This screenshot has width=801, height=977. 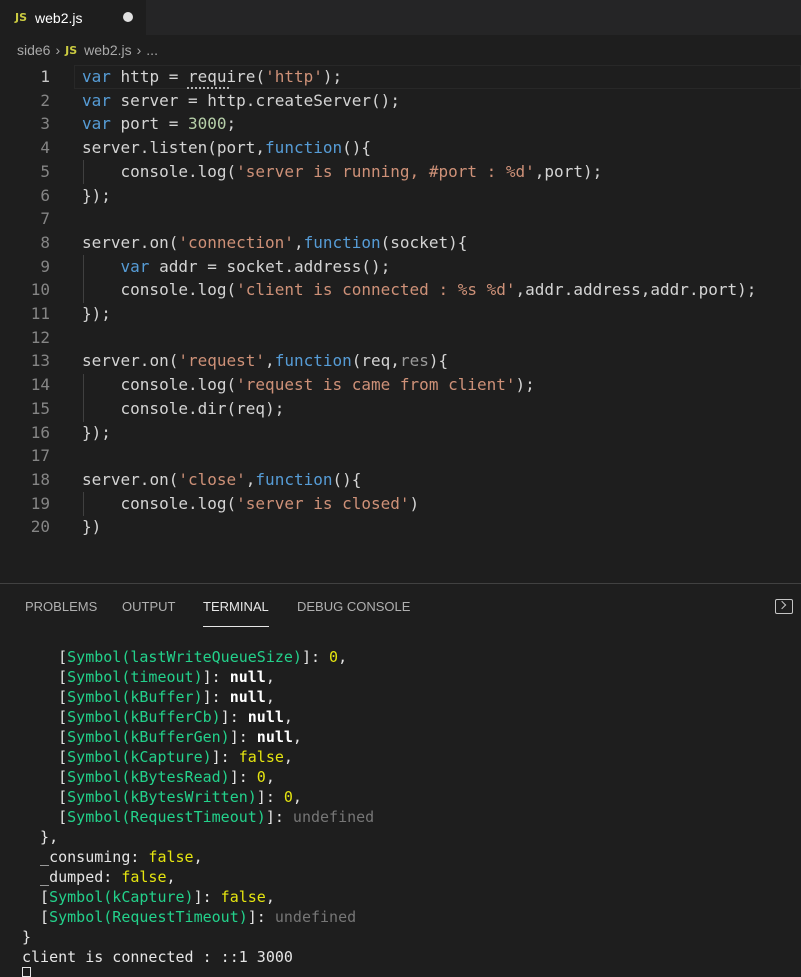 I want to click on line-number: 16, so click(x=40, y=432).